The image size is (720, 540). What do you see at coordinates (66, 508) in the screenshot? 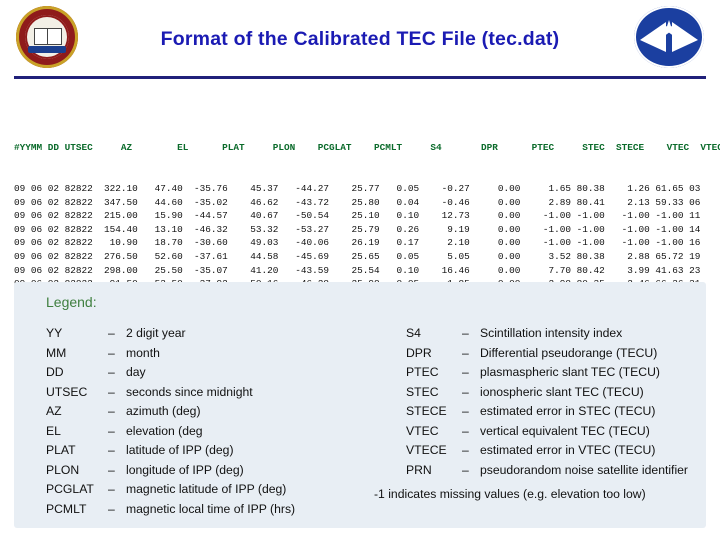
I see `legend-key: PCMLT` at bounding box center [66, 508].